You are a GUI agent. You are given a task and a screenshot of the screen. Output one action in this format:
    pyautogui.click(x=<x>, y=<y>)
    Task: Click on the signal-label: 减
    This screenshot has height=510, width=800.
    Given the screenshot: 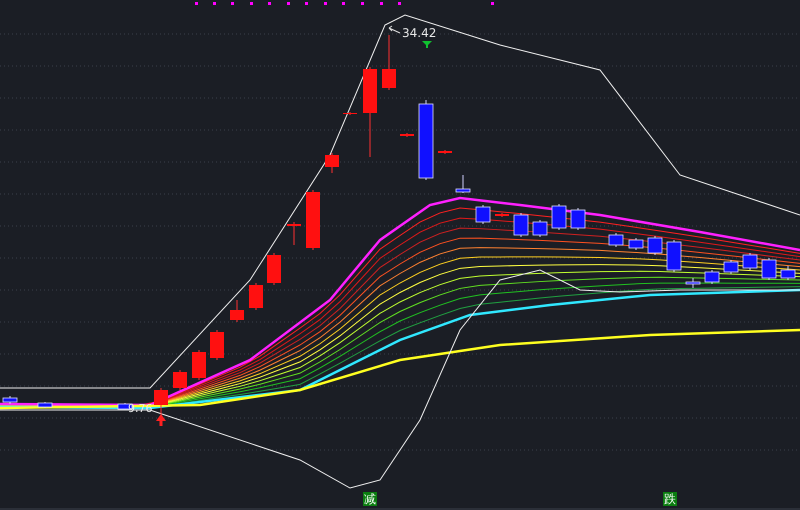 What is the action you would take?
    pyautogui.click(x=370, y=499)
    